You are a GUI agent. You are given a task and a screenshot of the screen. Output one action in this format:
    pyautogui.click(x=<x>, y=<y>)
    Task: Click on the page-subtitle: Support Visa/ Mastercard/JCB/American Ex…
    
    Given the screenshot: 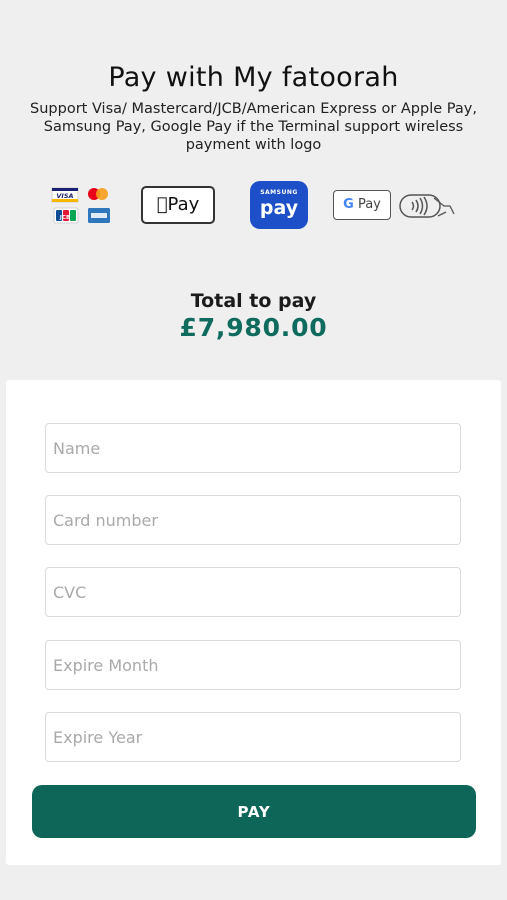 What is the action you would take?
    pyautogui.click(x=253, y=127)
    